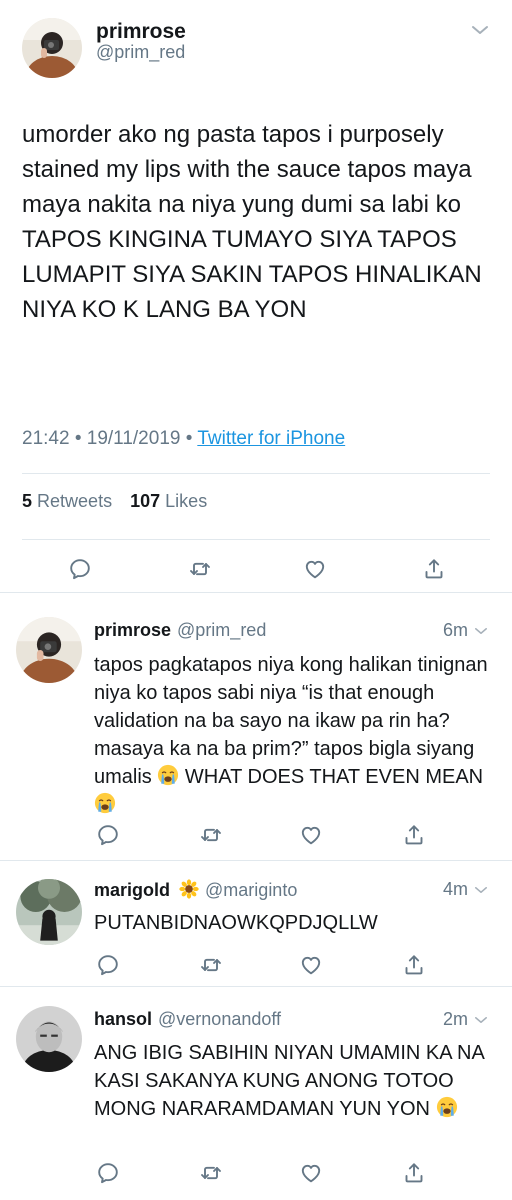  I want to click on tweet-time: 21:42, so click(46, 438).